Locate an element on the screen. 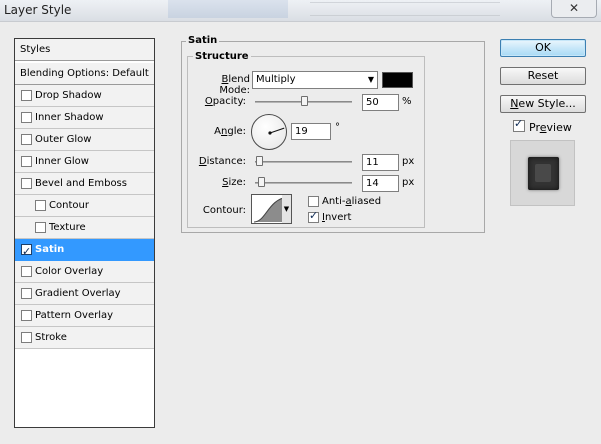 The width and height of the screenshot is (601, 444). preview-label-first: Pr is located at coordinates (534, 127).